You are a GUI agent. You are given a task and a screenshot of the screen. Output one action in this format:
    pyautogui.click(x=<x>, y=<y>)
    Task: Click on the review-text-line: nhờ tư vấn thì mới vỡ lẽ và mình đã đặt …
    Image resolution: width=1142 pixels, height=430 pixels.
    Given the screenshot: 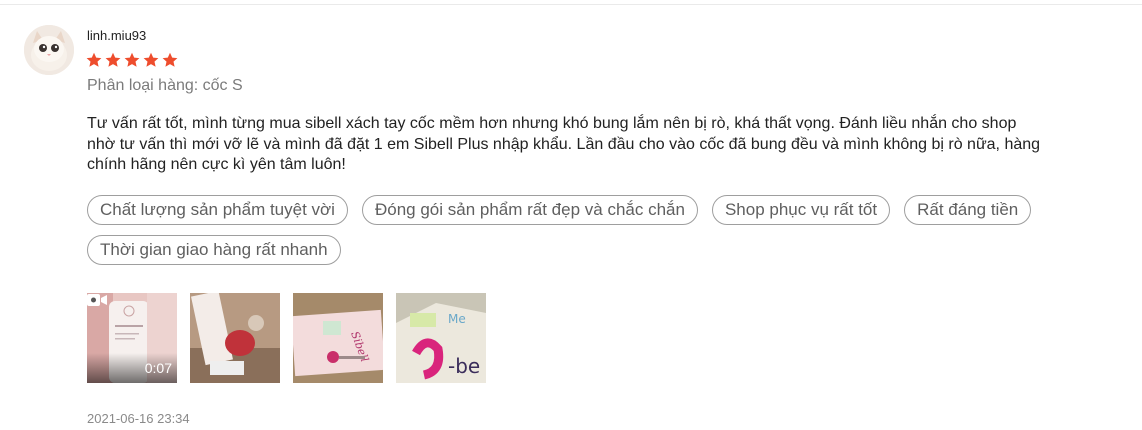 What is the action you would take?
    pyautogui.click(x=564, y=144)
    